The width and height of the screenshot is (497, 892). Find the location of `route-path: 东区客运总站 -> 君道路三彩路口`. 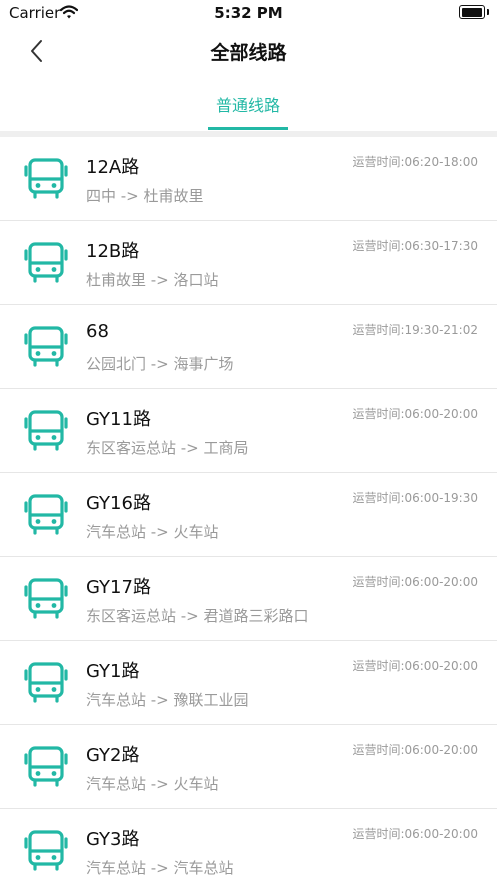

route-path: 东区客运总站 -> 君道路三彩路口 is located at coordinates (197, 616).